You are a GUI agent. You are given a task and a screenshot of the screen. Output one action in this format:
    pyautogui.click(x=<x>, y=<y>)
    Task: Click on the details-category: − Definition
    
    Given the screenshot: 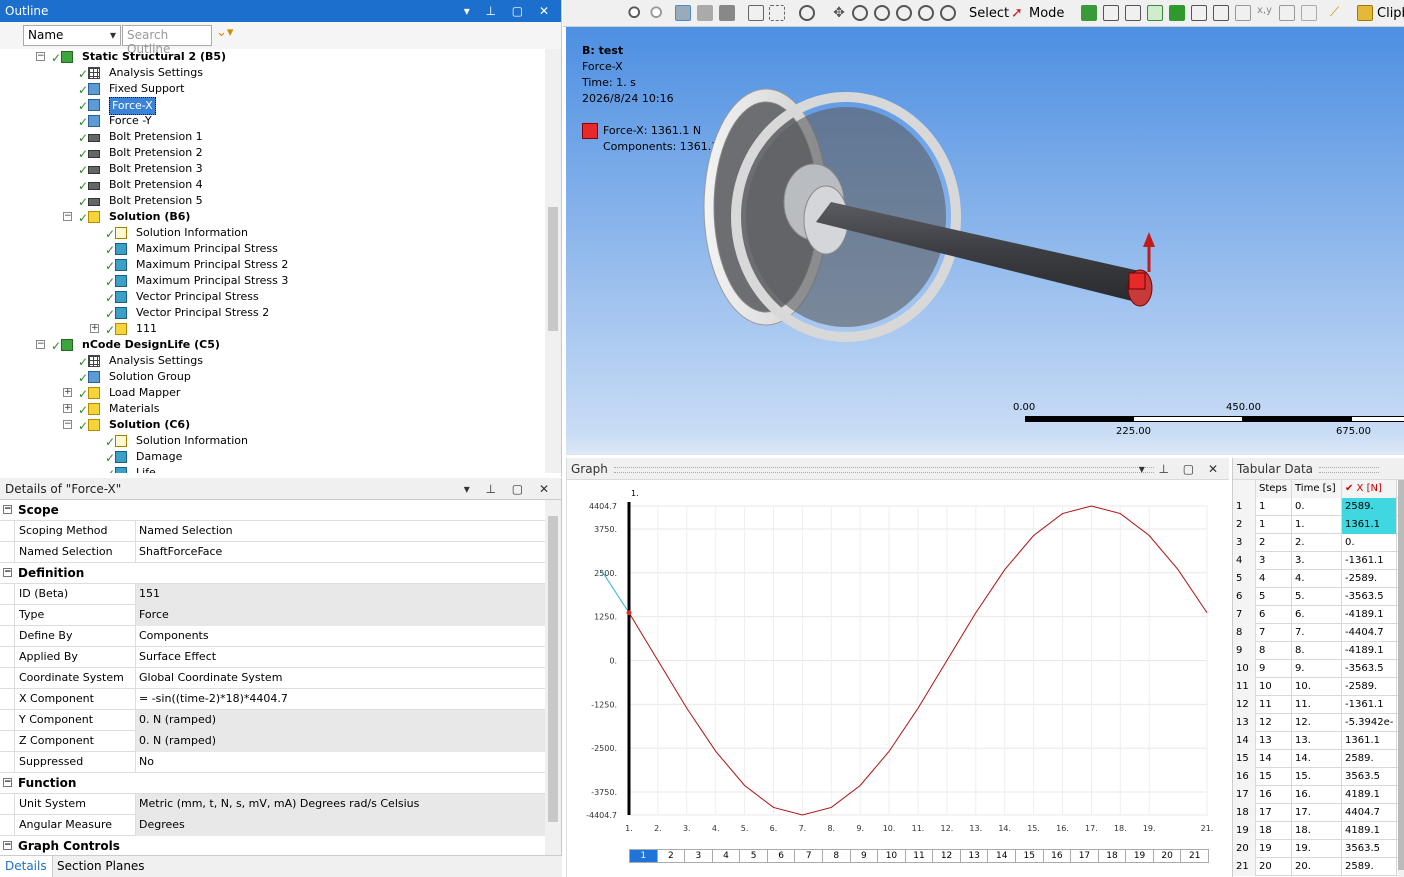 What is the action you would take?
    pyautogui.click(x=273, y=573)
    